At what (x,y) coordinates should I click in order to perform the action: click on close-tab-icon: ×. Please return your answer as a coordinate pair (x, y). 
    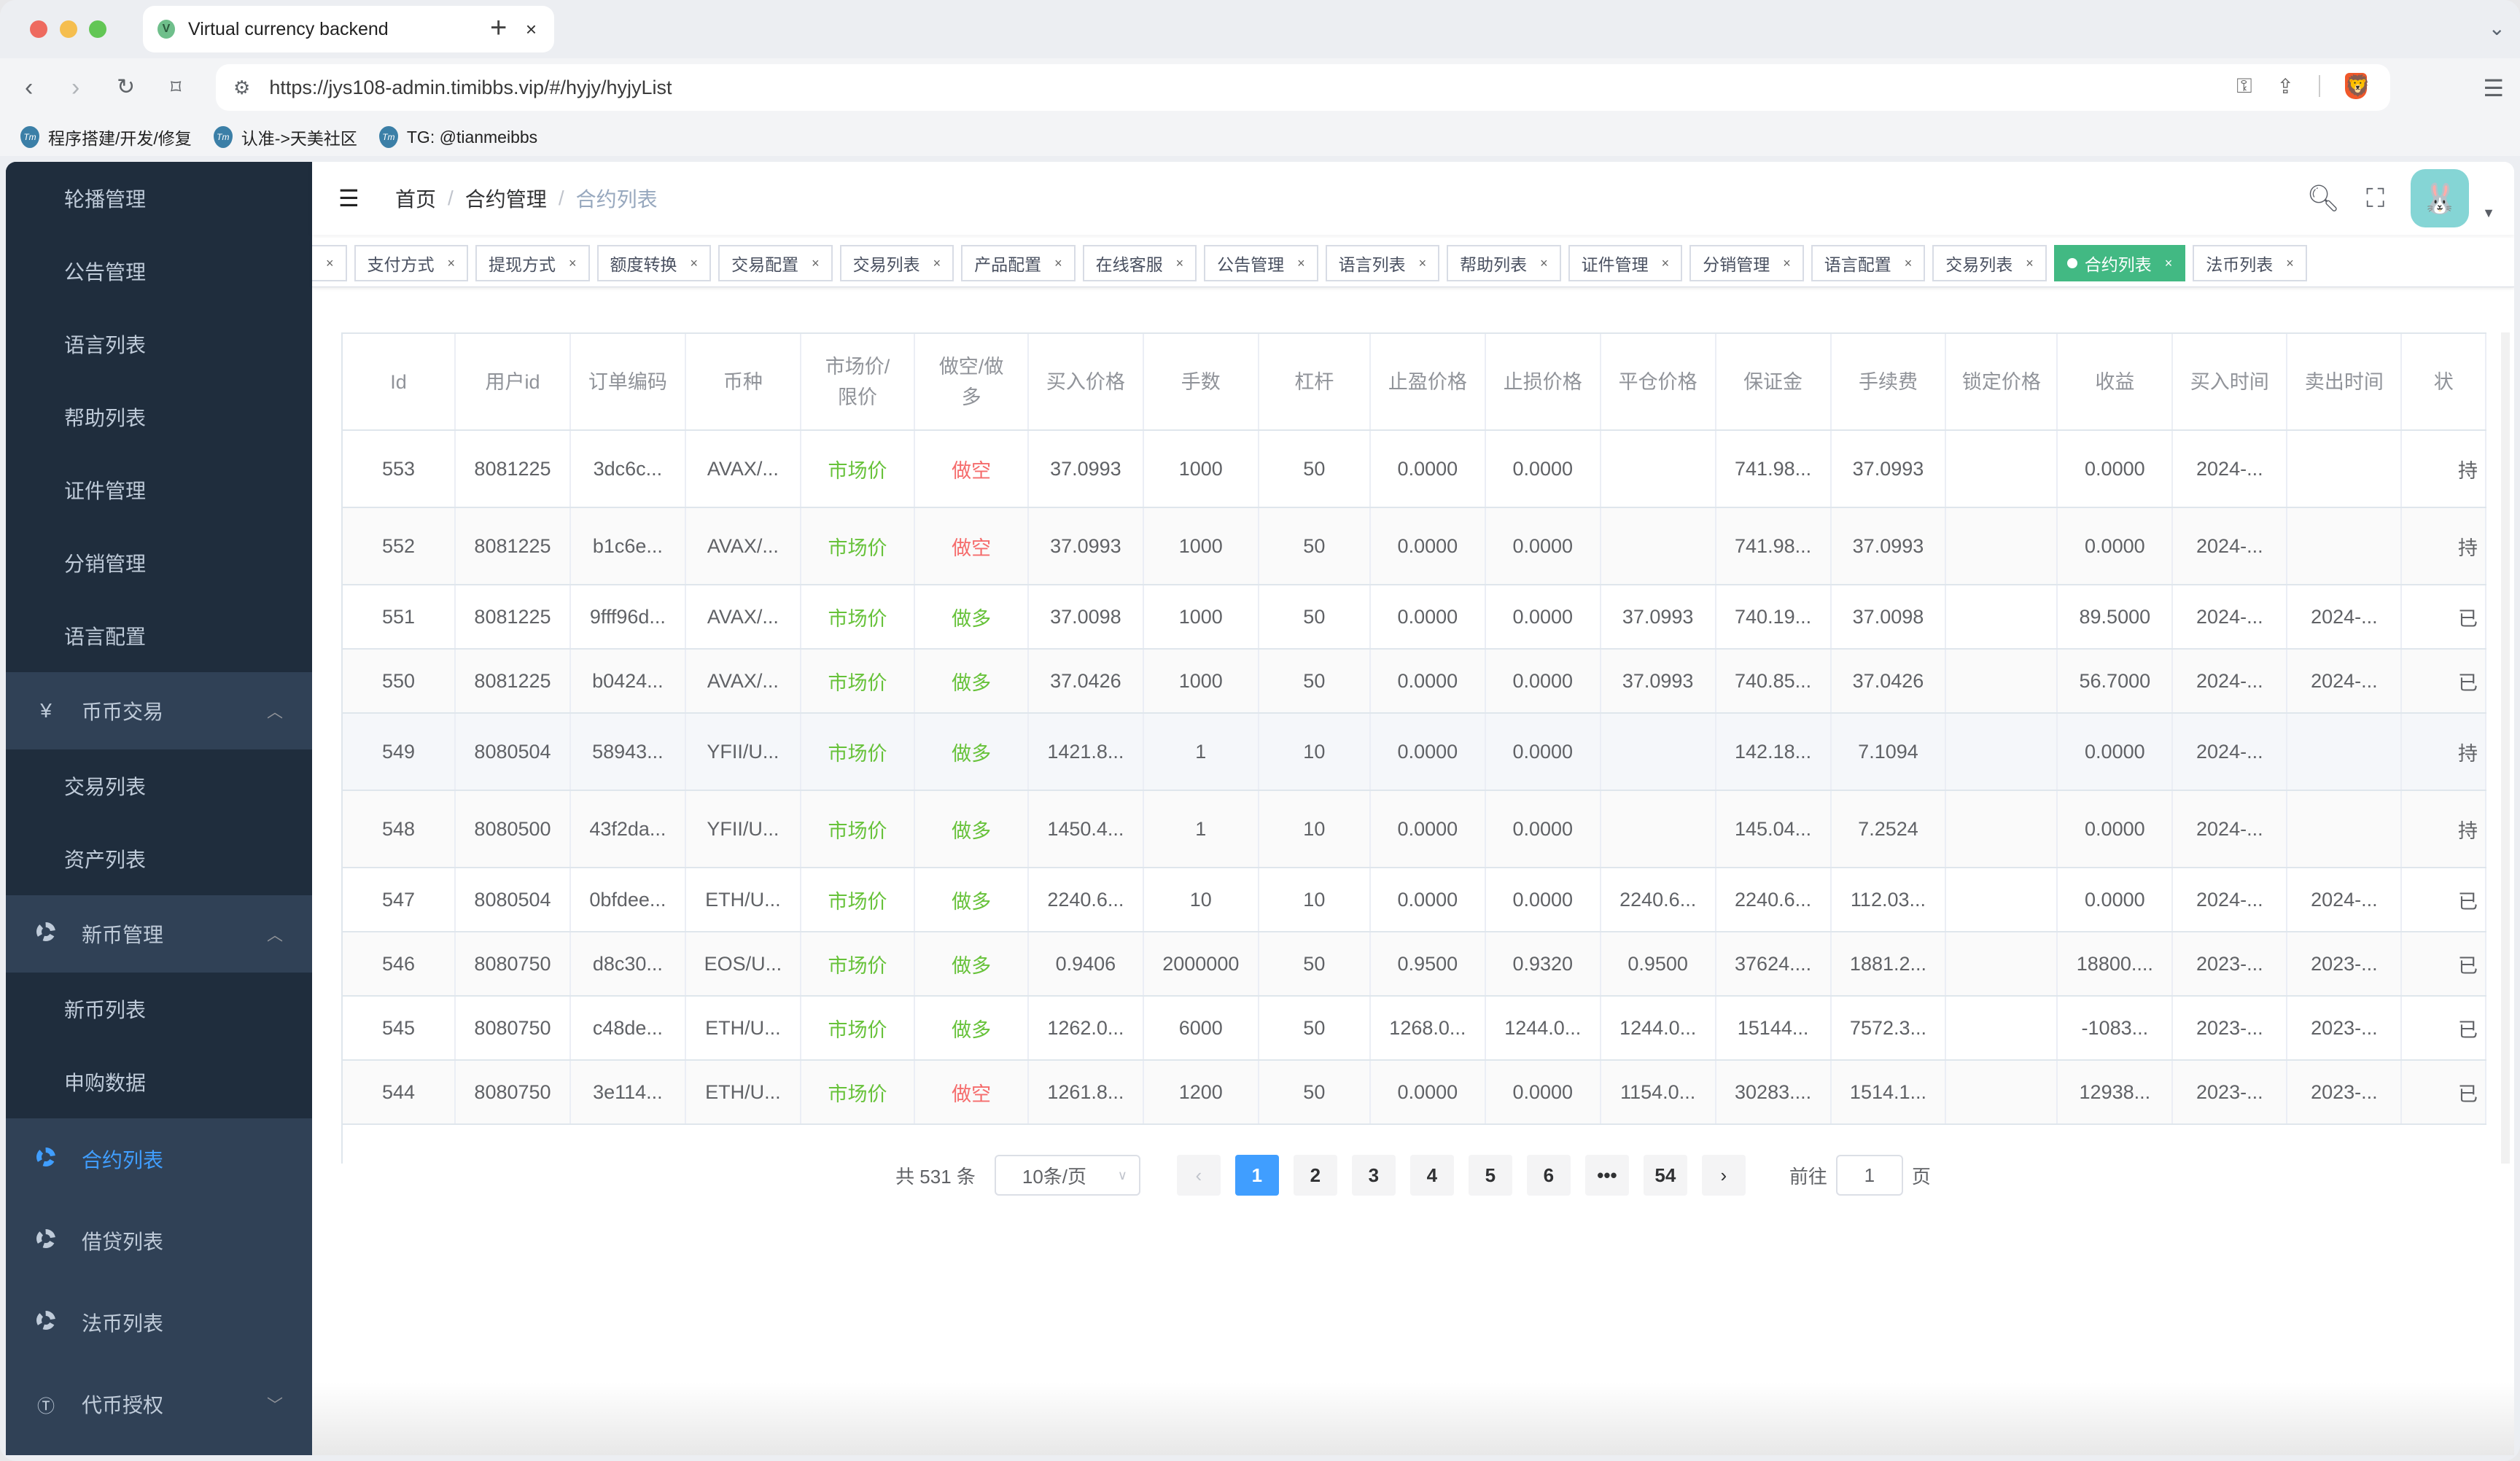
    Looking at the image, I should click on (531, 29).